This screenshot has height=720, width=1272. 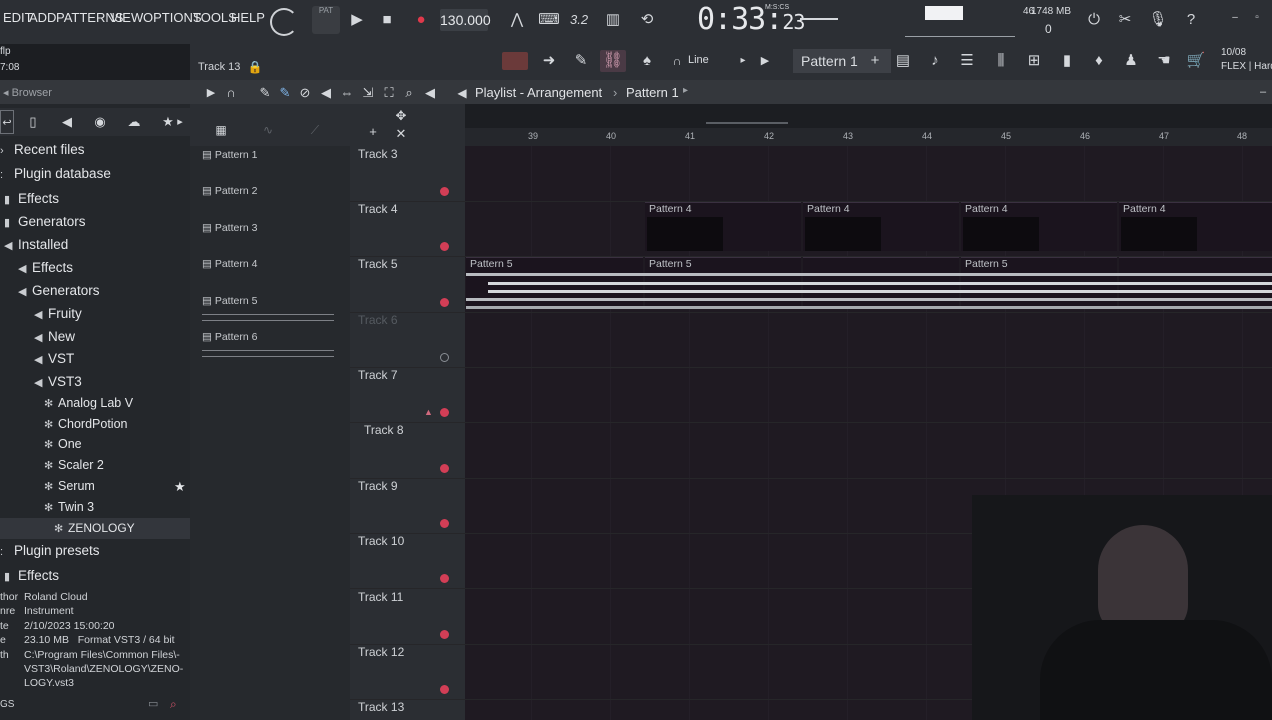 I want to click on tree-item: ◀ Installed, so click(x=36, y=244).